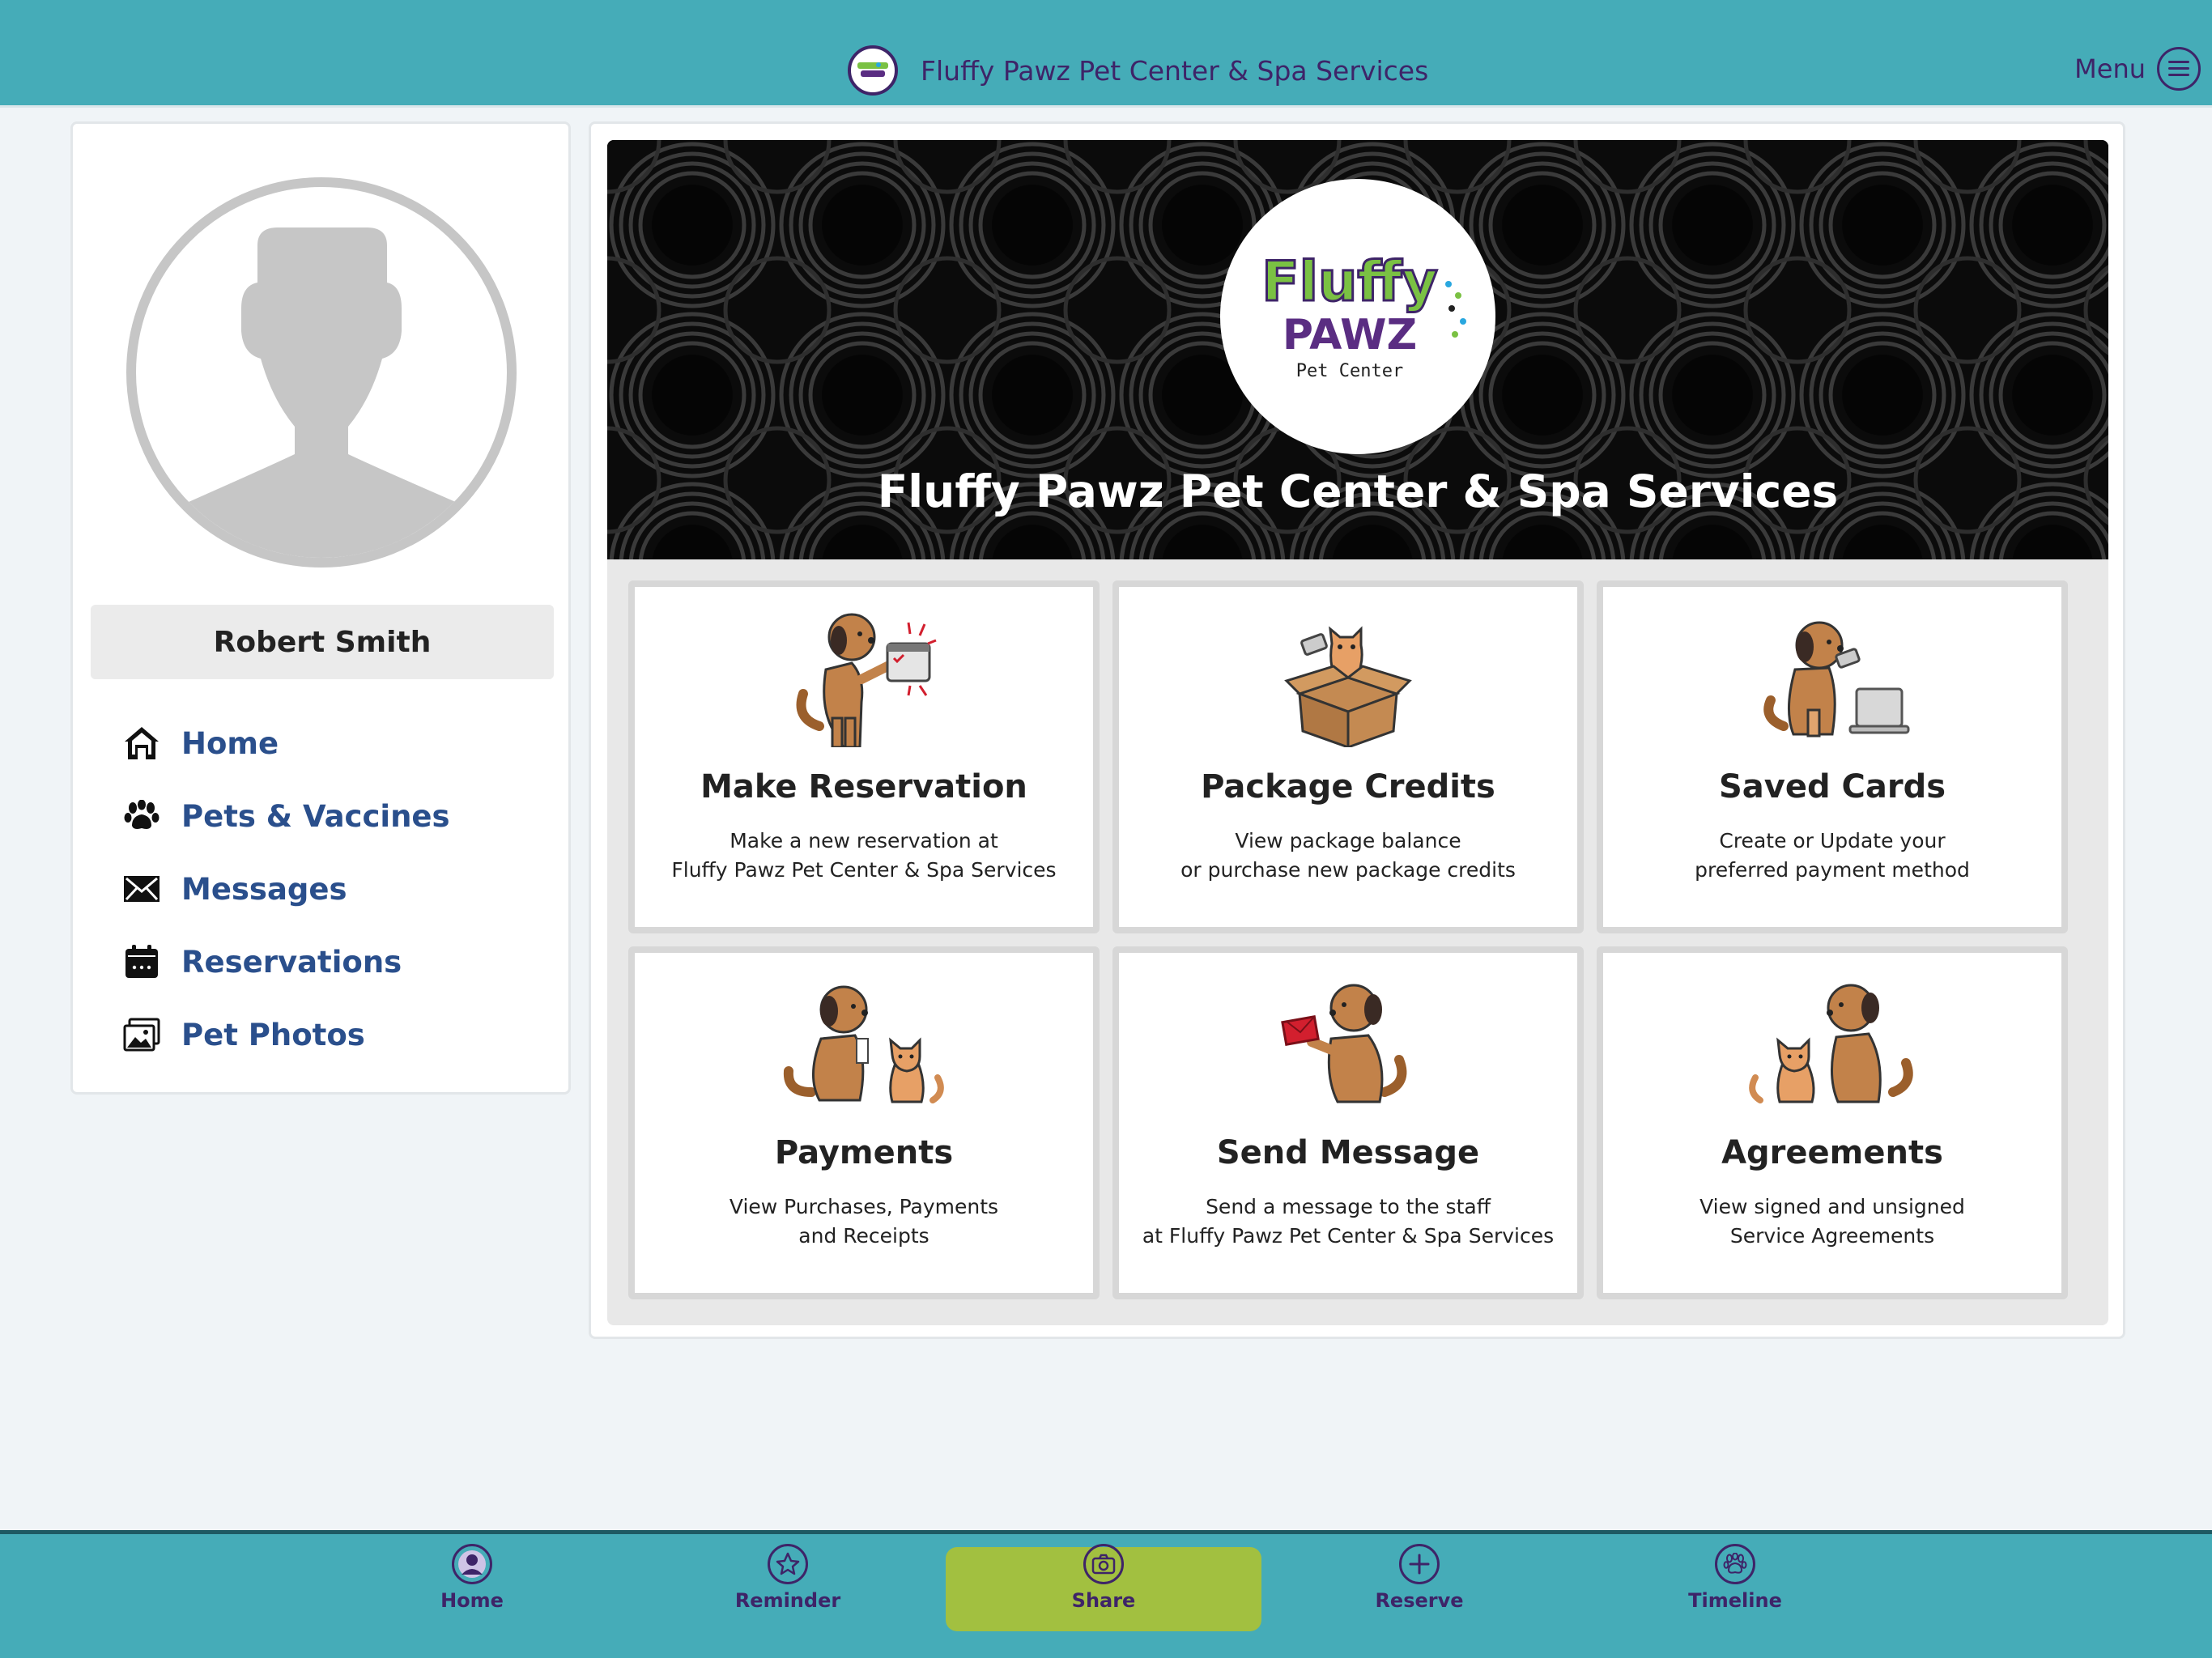 The height and width of the screenshot is (1658, 2212). What do you see at coordinates (1832, 1152) in the screenshot?
I see `tile-title: Agreements` at bounding box center [1832, 1152].